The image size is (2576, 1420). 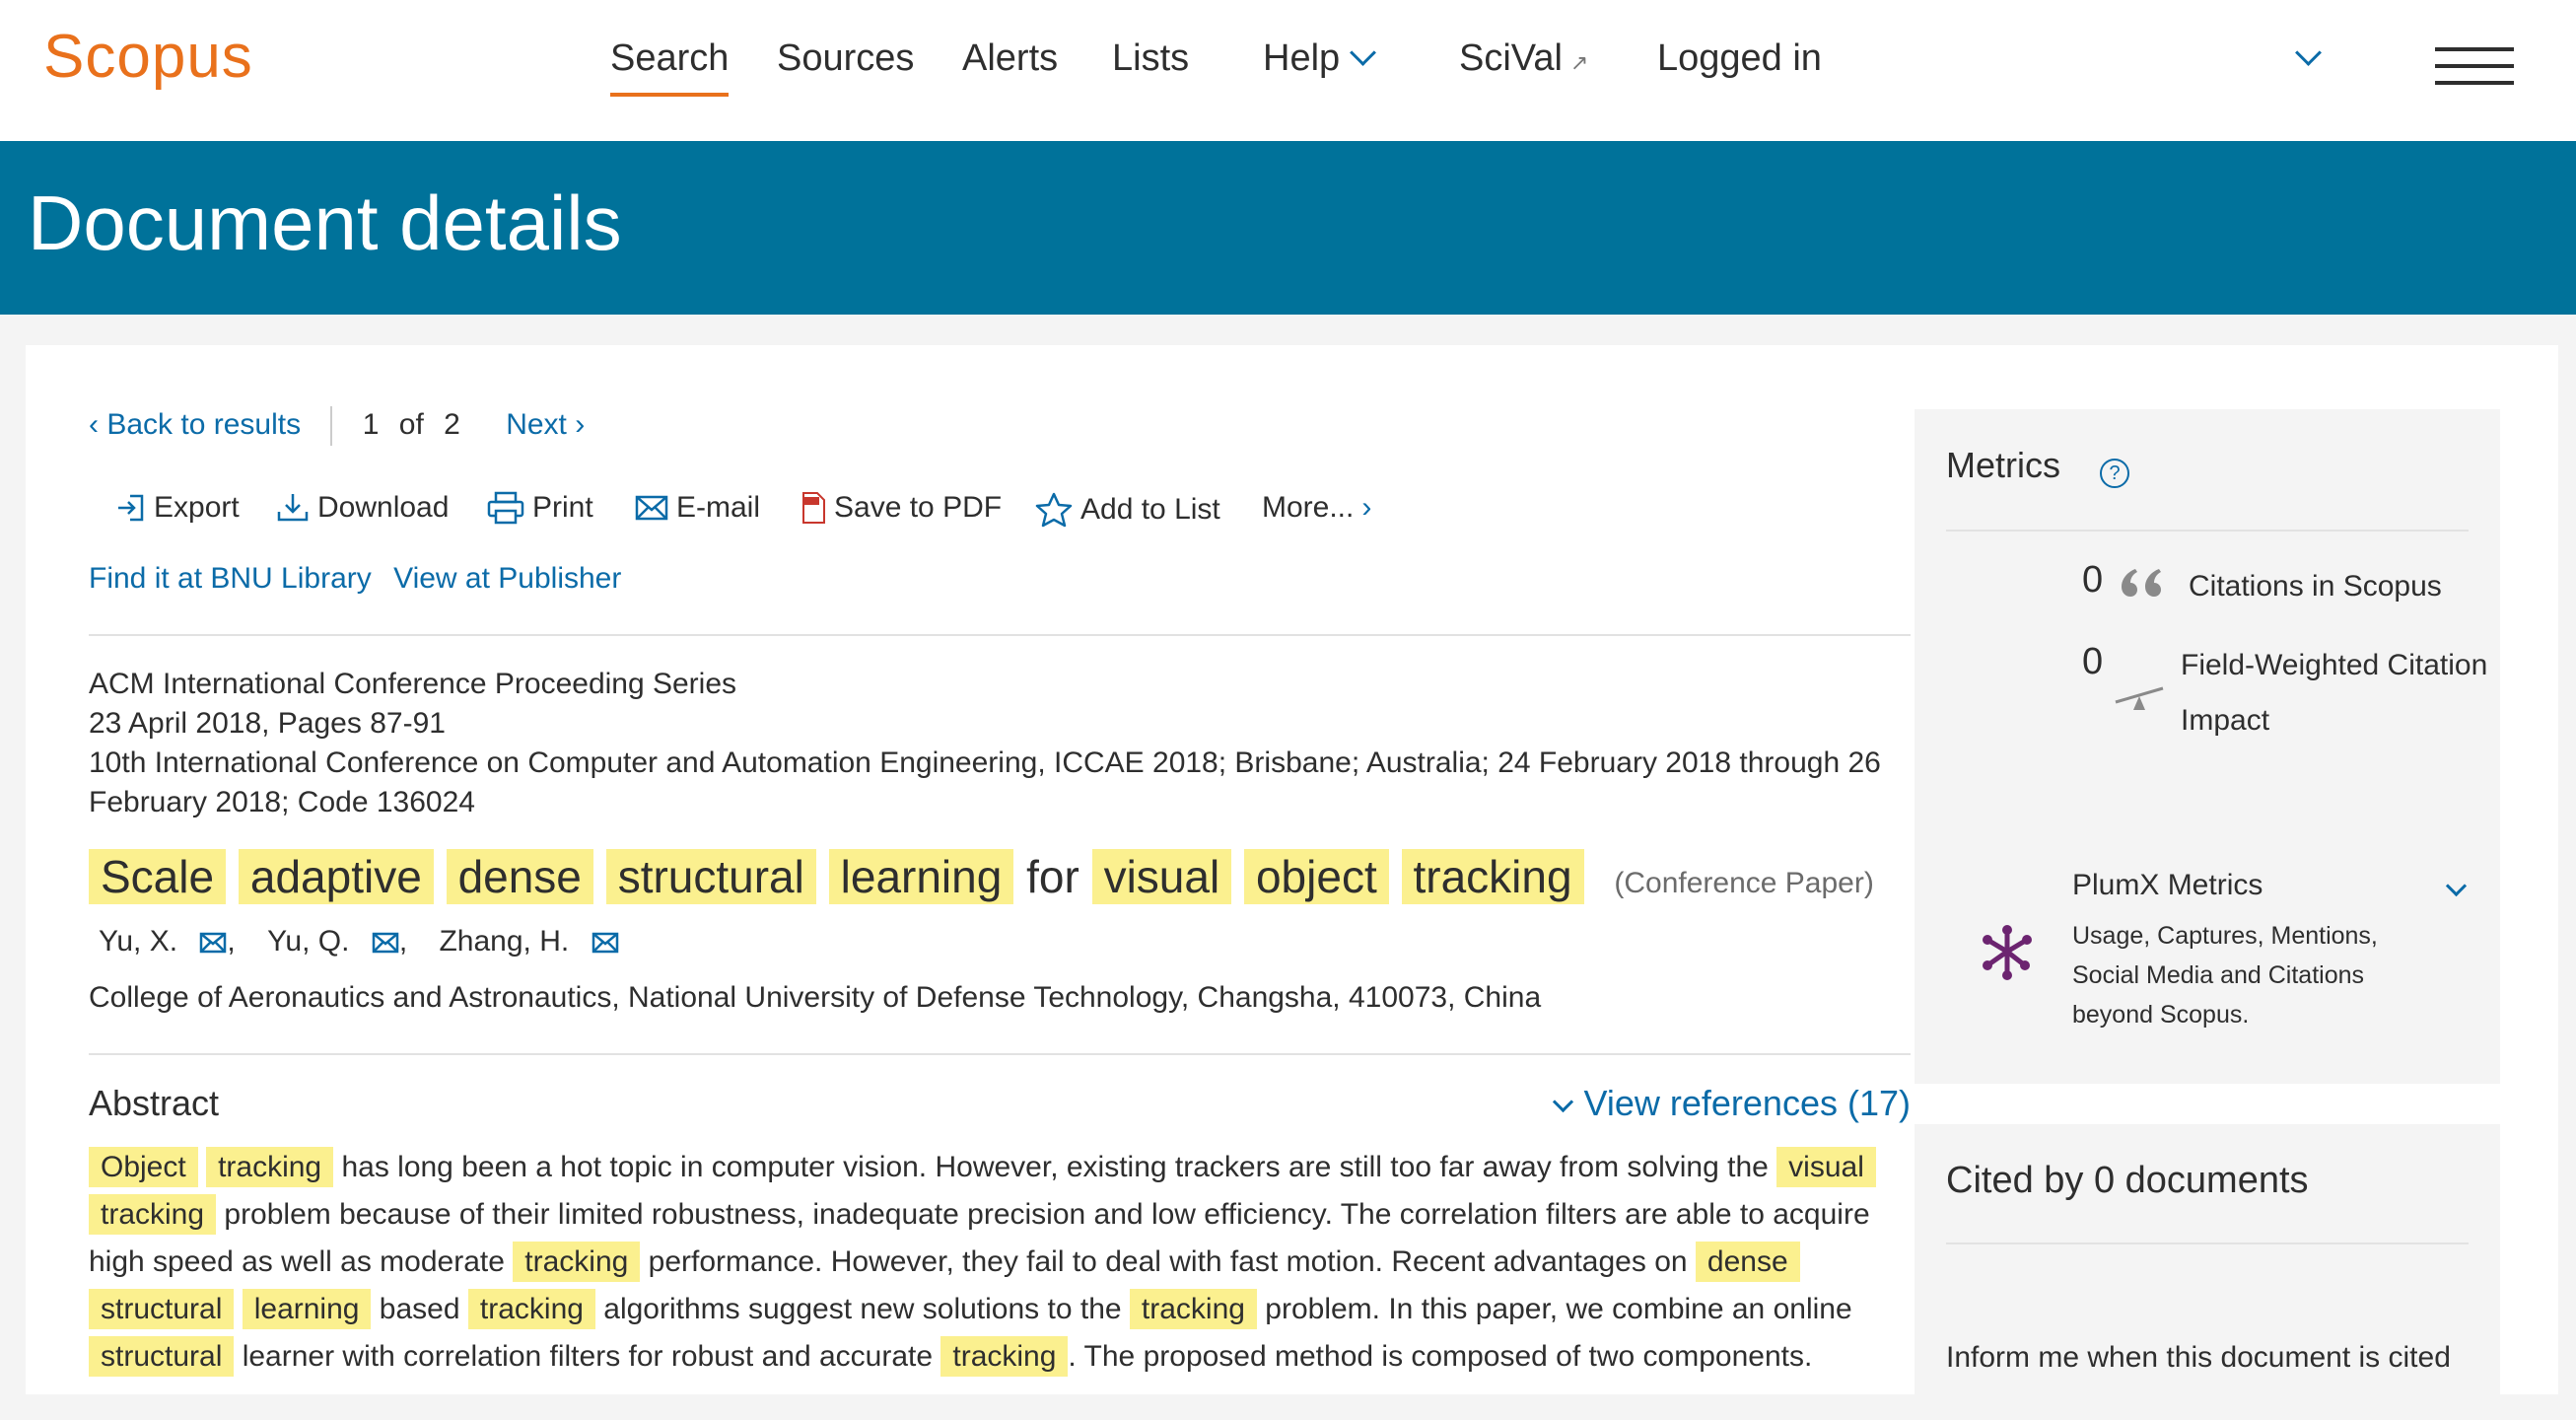 What do you see at coordinates (148, 57) in the screenshot?
I see `scopus-logo: Scopus` at bounding box center [148, 57].